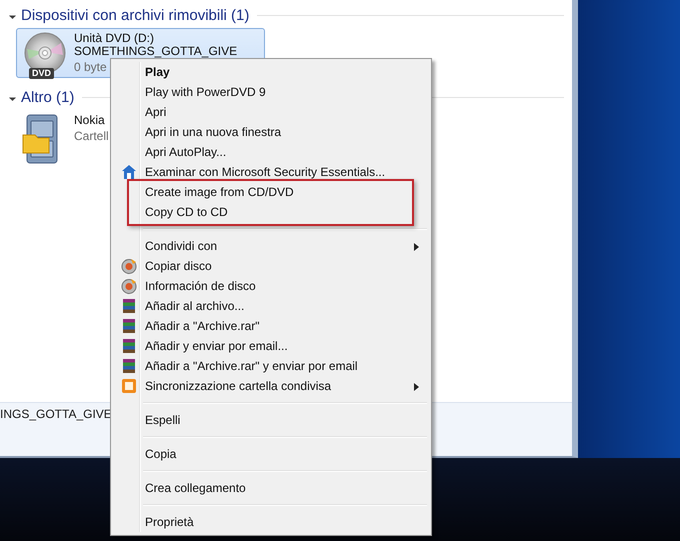  I want to click on item-detail: SOMETHINGS_GOTTA_GIVE, so click(156, 51).